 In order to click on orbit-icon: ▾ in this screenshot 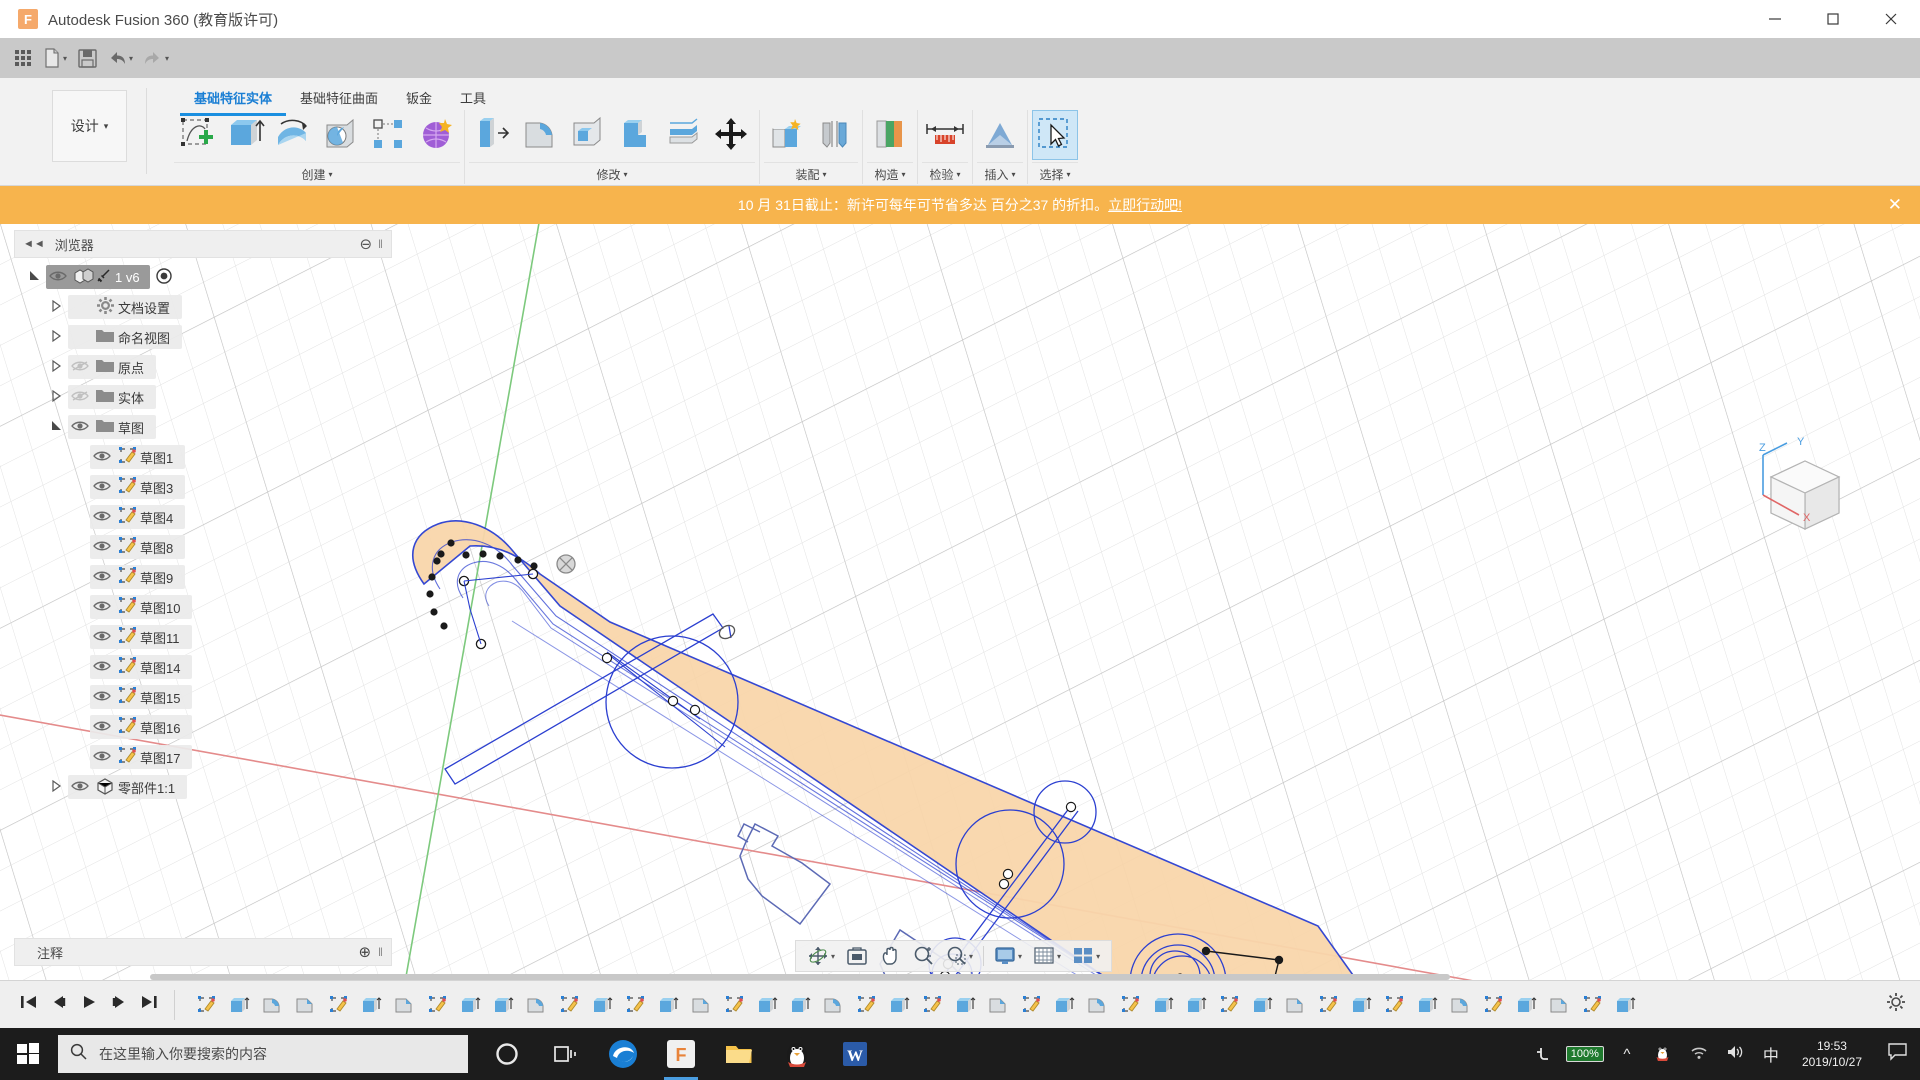, I will do `click(821, 956)`.